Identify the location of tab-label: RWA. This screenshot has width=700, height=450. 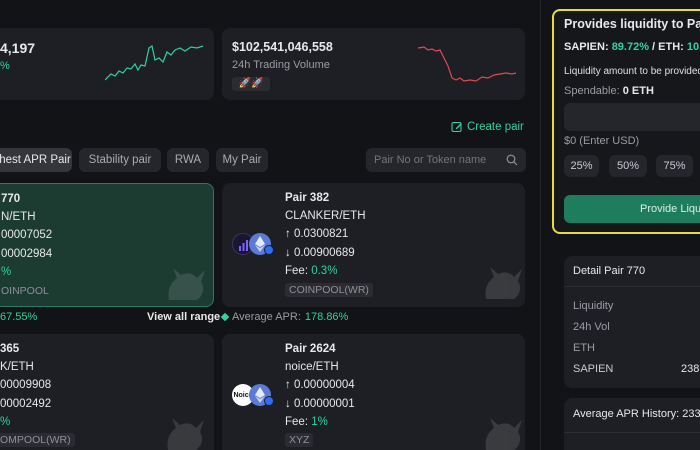
(188, 160).